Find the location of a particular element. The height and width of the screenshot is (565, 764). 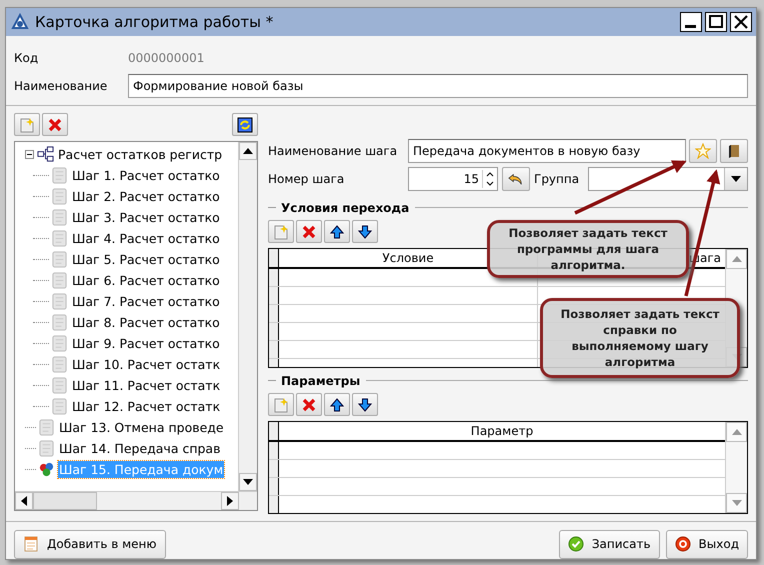

scroll-left-icon is located at coordinates (24, 501).